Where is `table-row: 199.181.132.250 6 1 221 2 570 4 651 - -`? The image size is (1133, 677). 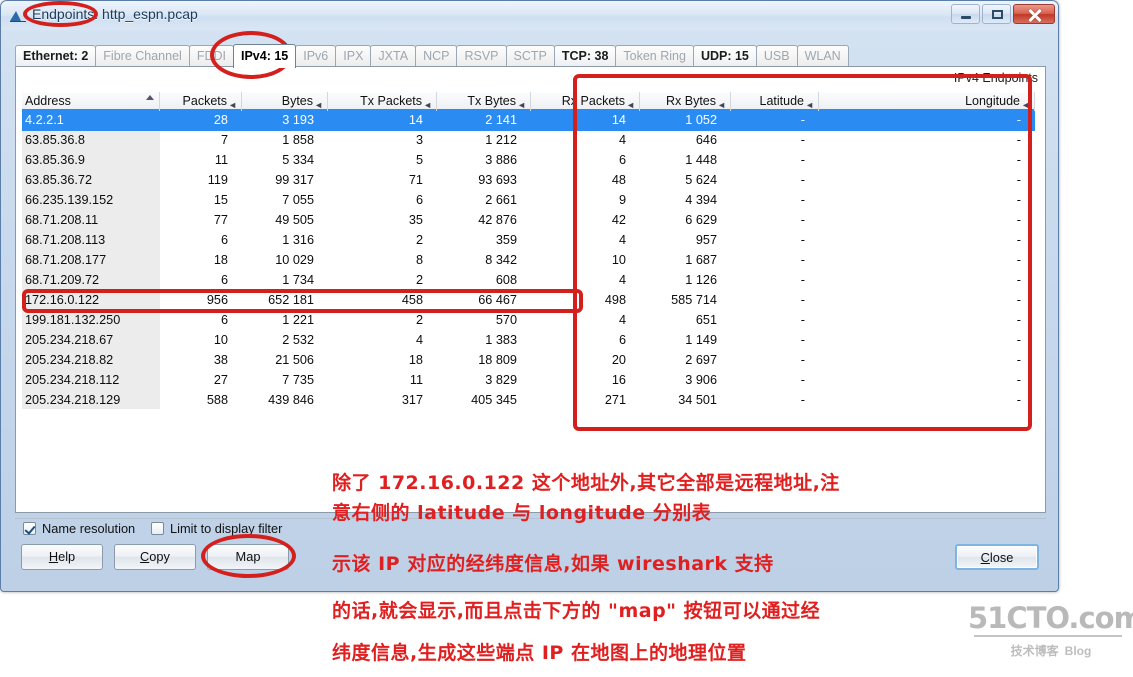 table-row: 199.181.132.250 6 1 221 2 570 4 651 - - is located at coordinates (528, 321).